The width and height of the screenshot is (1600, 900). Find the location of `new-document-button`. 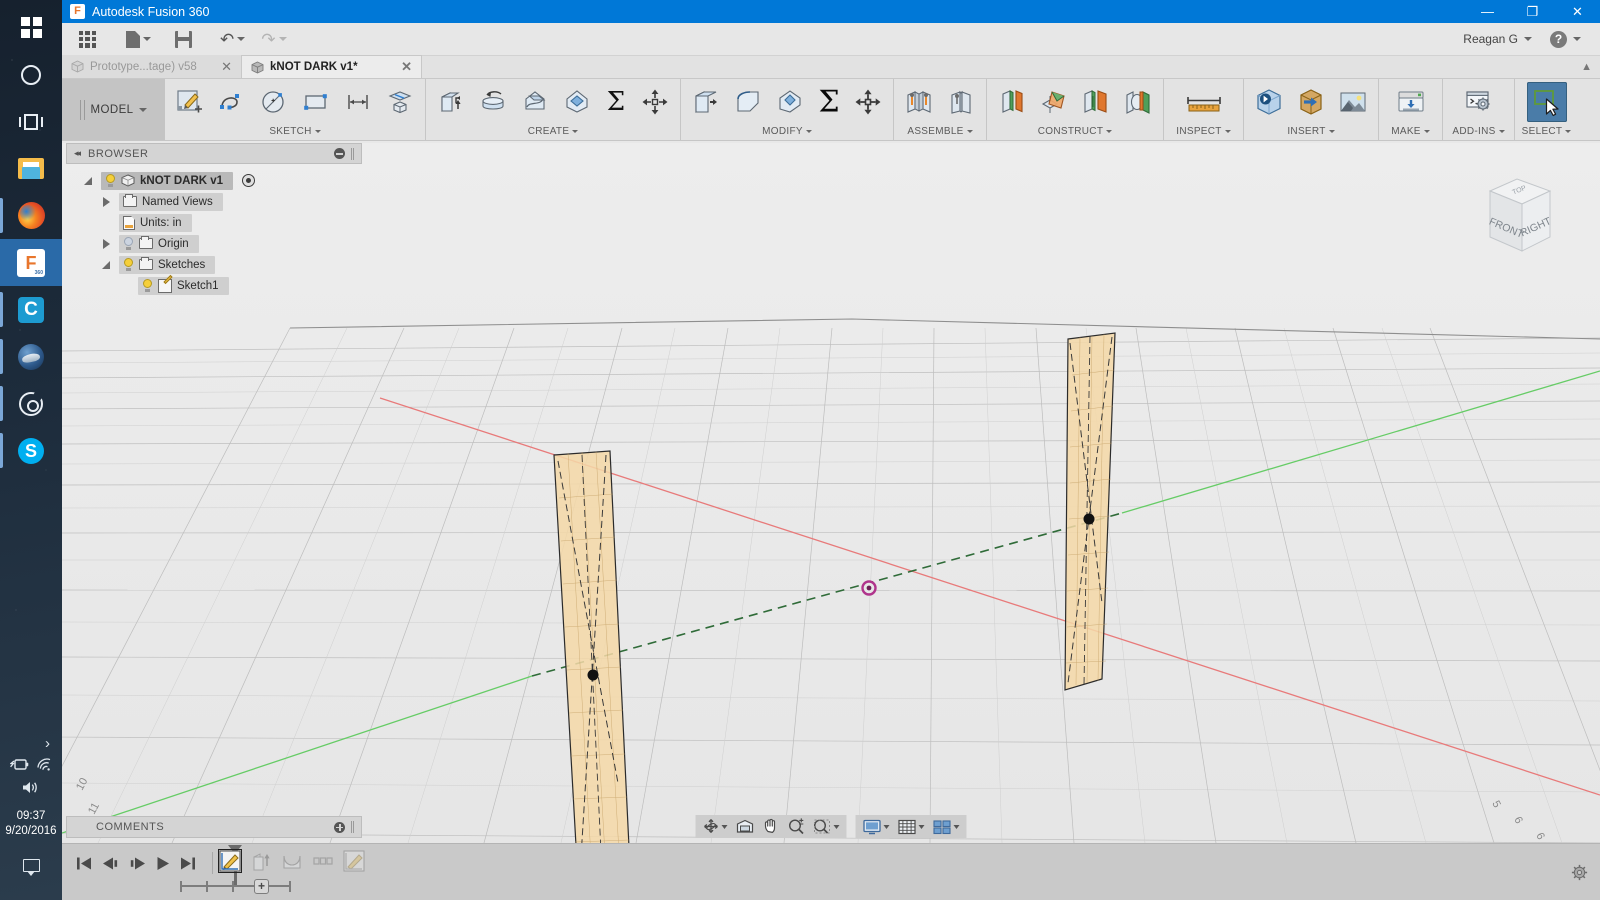

new-document-button is located at coordinates (138, 39).